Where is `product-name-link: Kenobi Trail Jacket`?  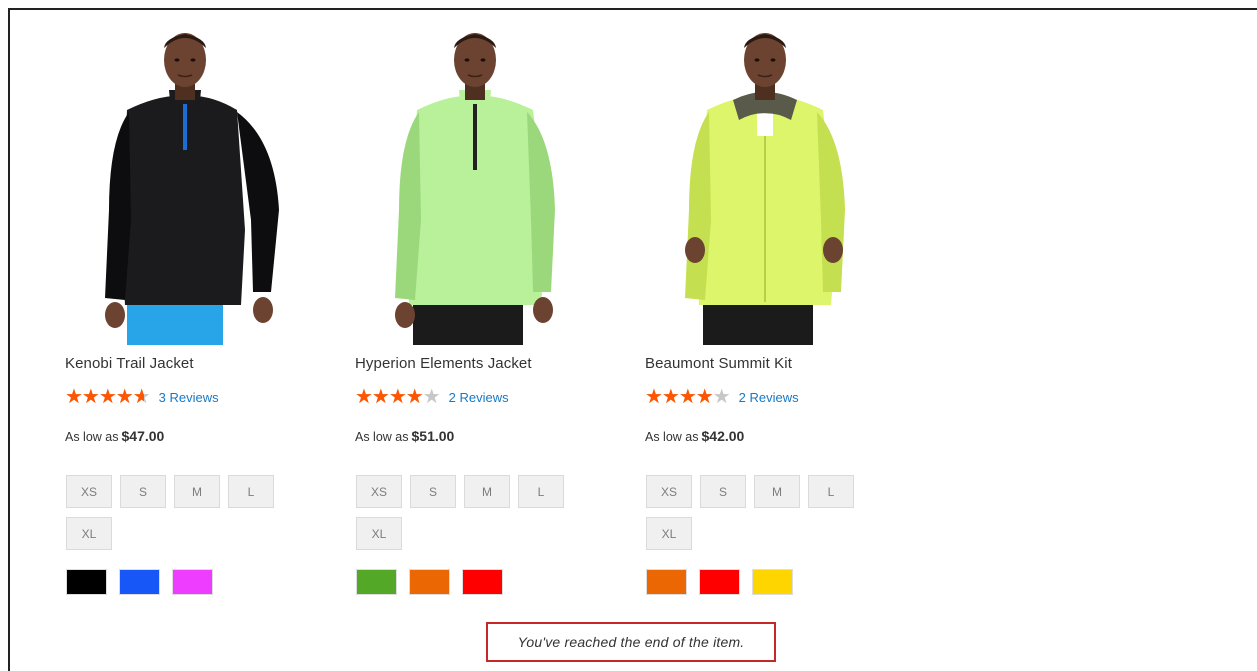 product-name-link: Kenobi Trail Jacket is located at coordinates (129, 363).